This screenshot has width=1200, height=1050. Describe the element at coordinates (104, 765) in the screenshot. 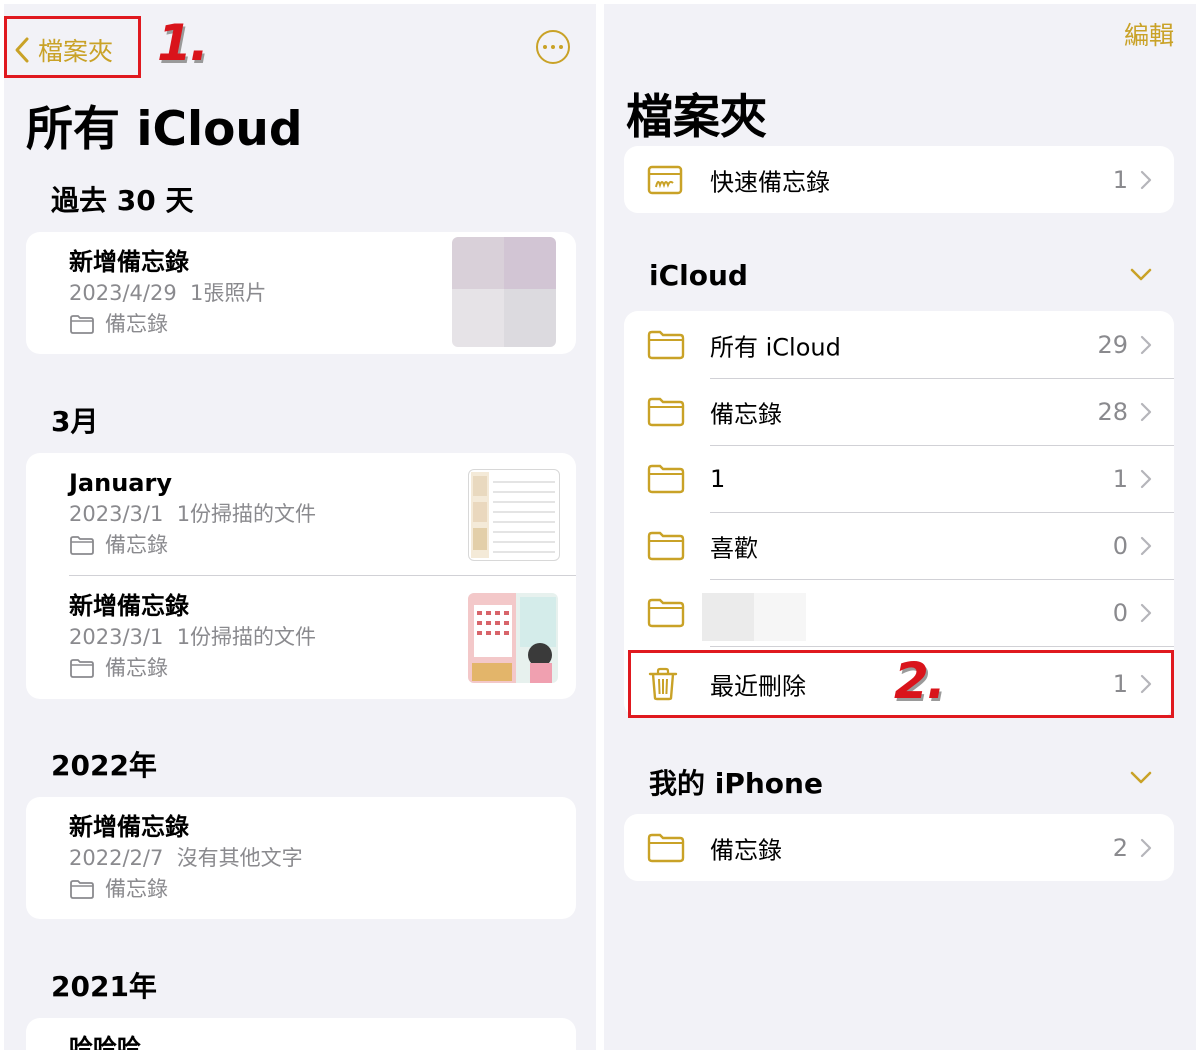

I see `section-header: 2022年` at that location.